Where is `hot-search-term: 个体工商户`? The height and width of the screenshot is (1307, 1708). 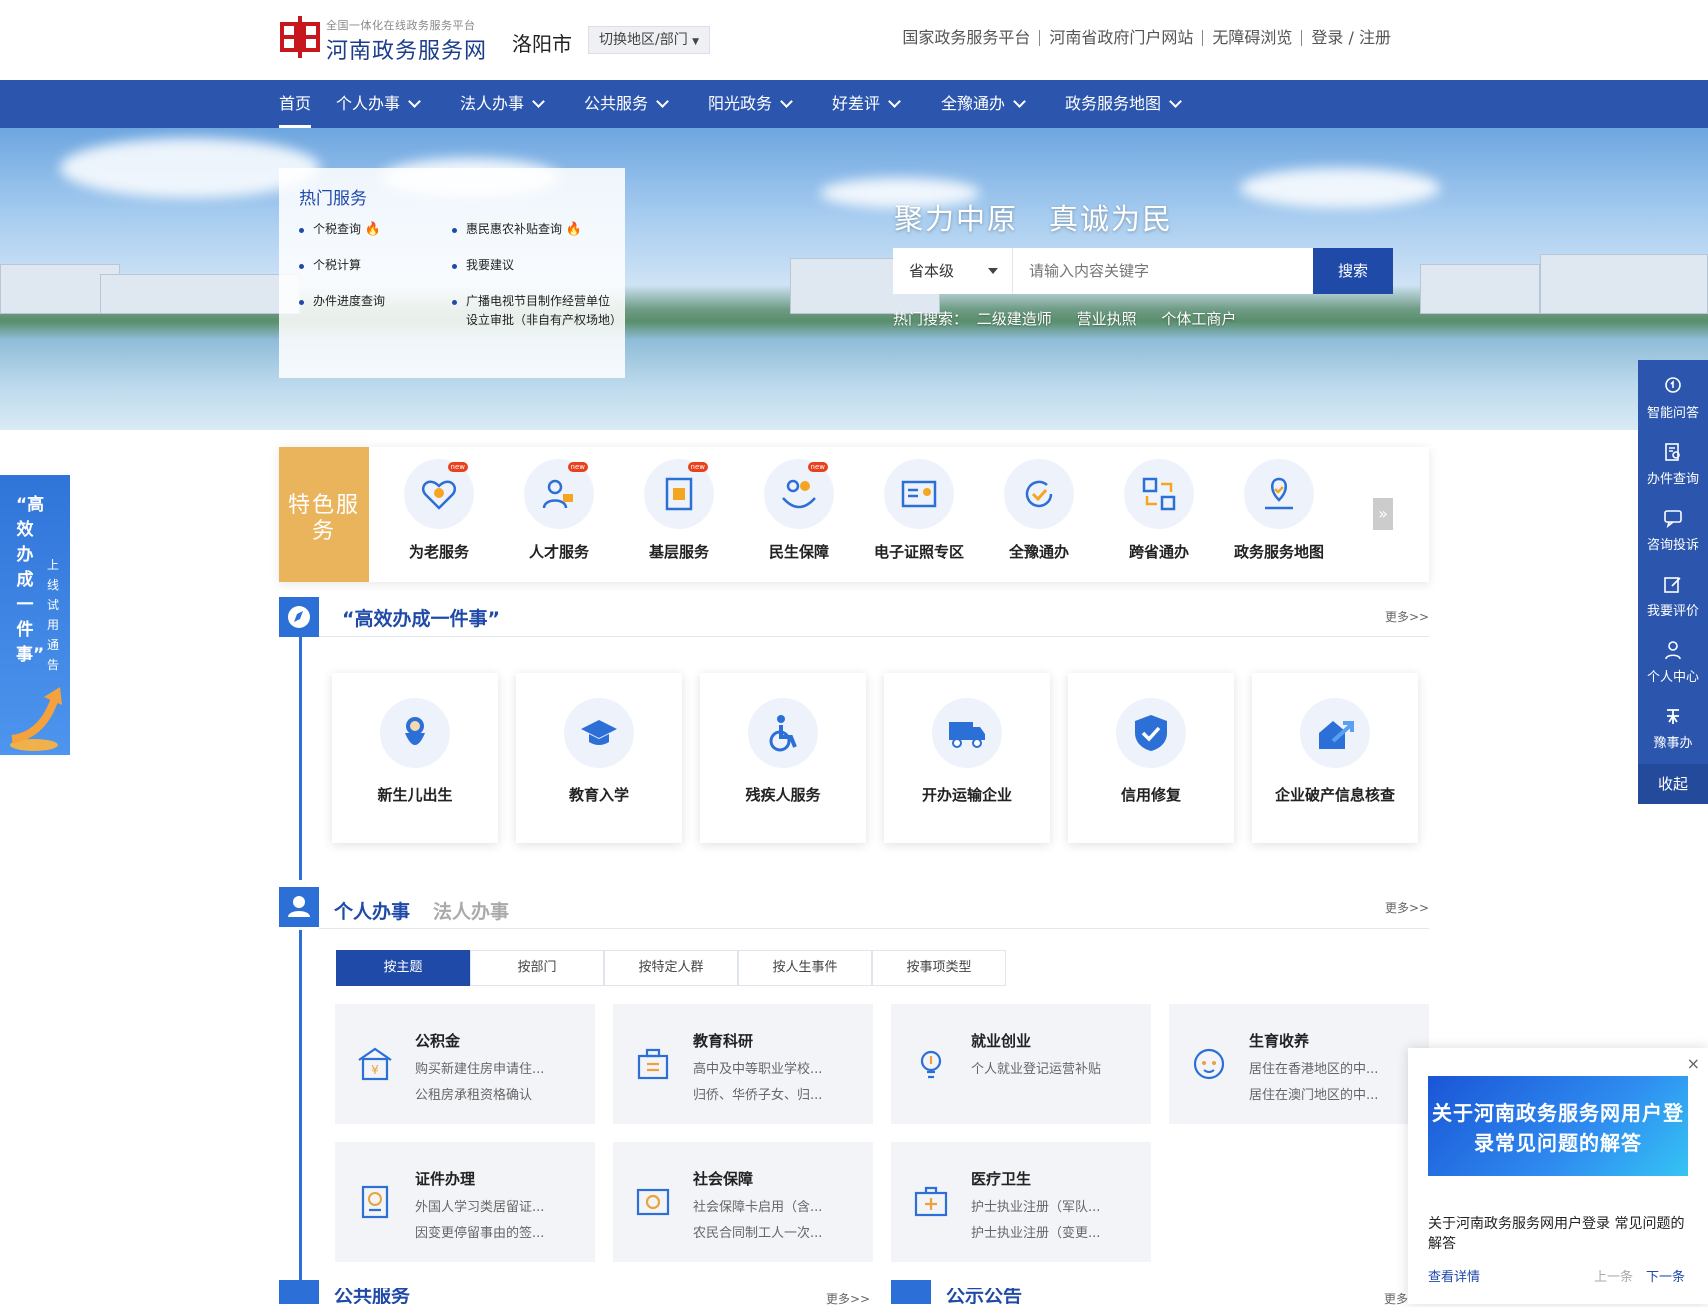 hot-search-term: 个体工商户 is located at coordinates (1198, 319).